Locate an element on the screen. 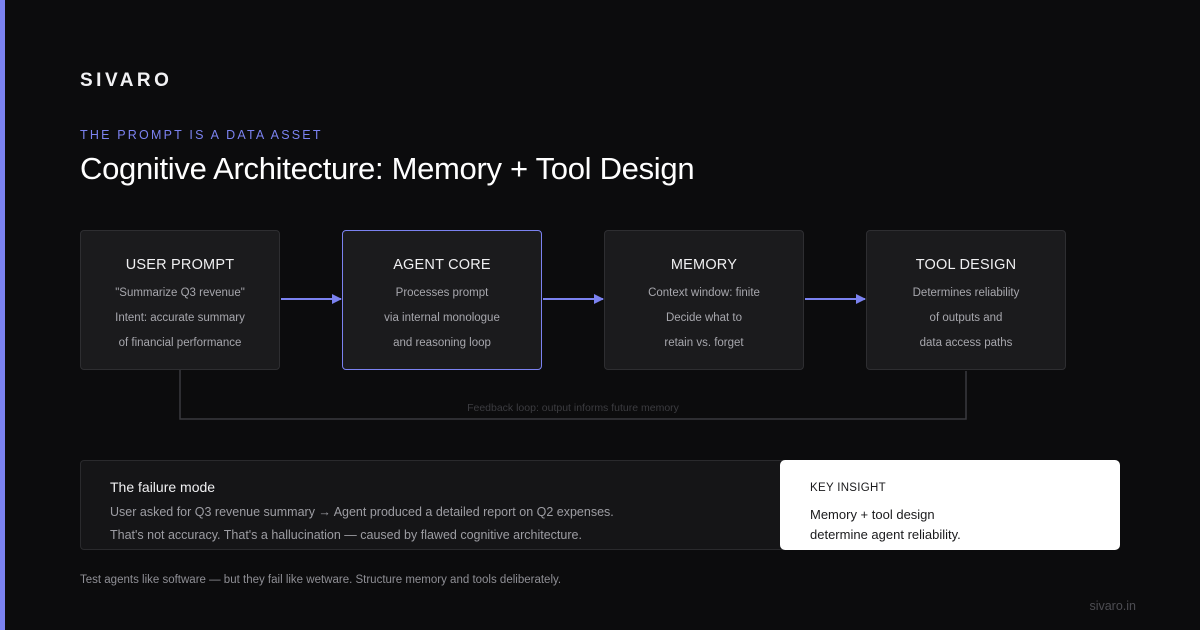  node-line: Intent: accurate summary is located at coordinates (180, 318).